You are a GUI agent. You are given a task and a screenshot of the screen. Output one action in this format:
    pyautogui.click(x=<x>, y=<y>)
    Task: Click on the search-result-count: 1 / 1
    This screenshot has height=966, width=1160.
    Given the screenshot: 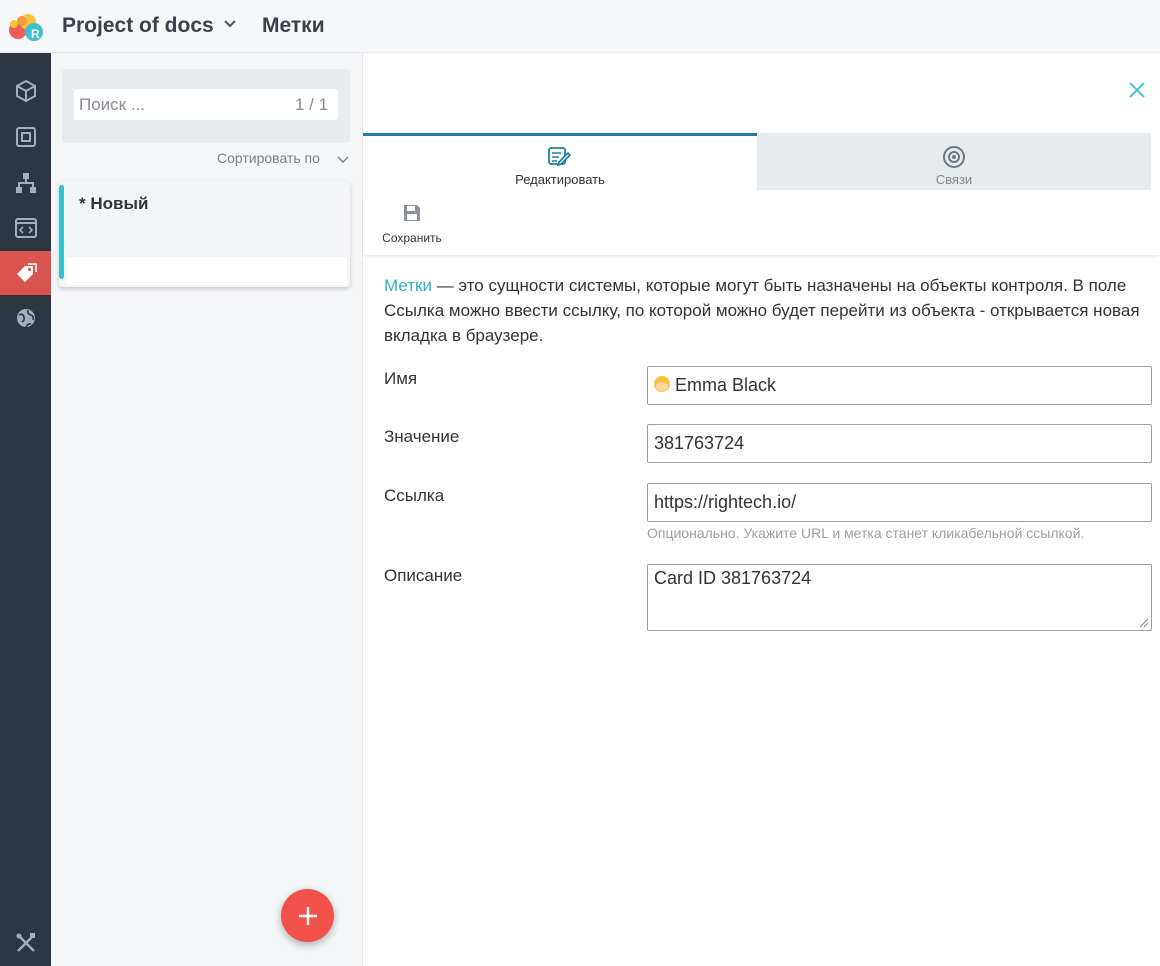 What is the action you would take?
    pyautogui.click(x=312, y=104)
    